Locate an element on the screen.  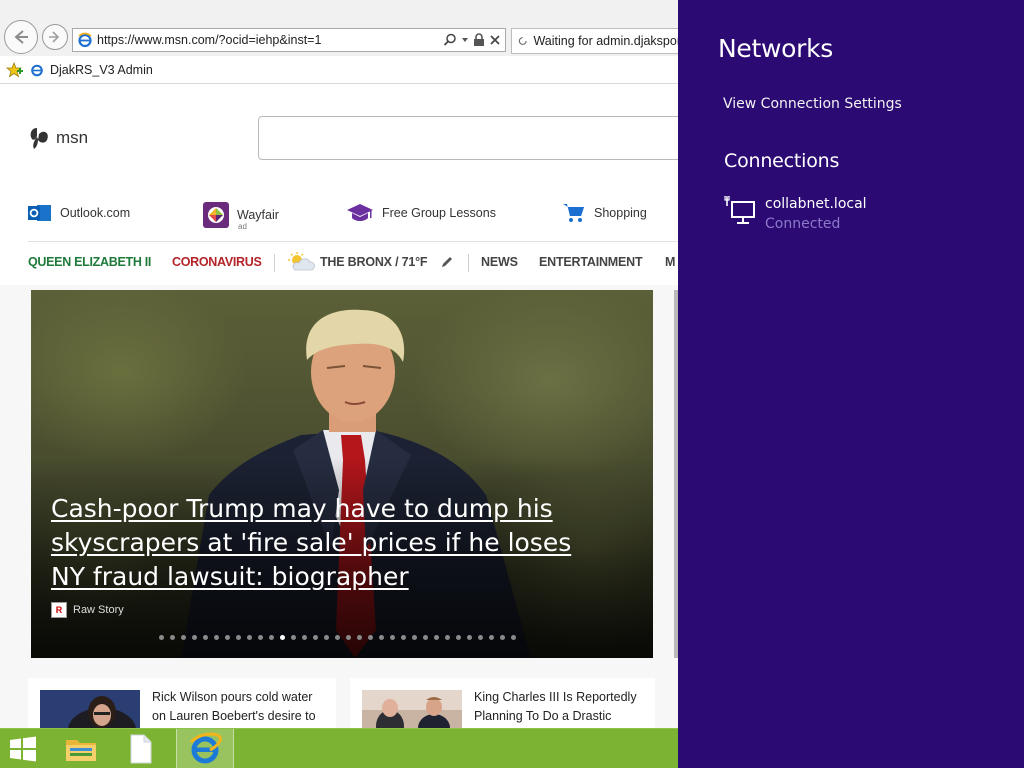
internet-explorer-icon is located at coordinates (205, 748).